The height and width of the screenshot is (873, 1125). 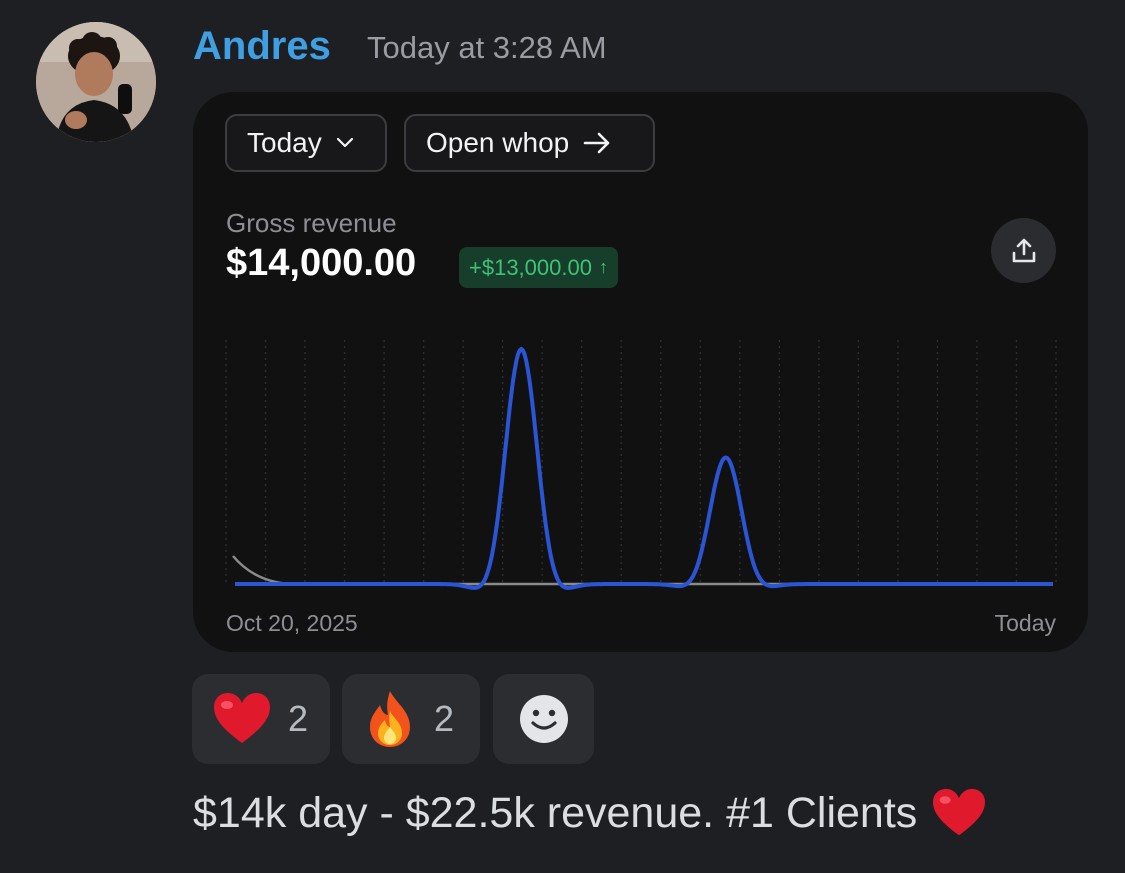 I want to click on share-icon, so click(x=1023, y=250).